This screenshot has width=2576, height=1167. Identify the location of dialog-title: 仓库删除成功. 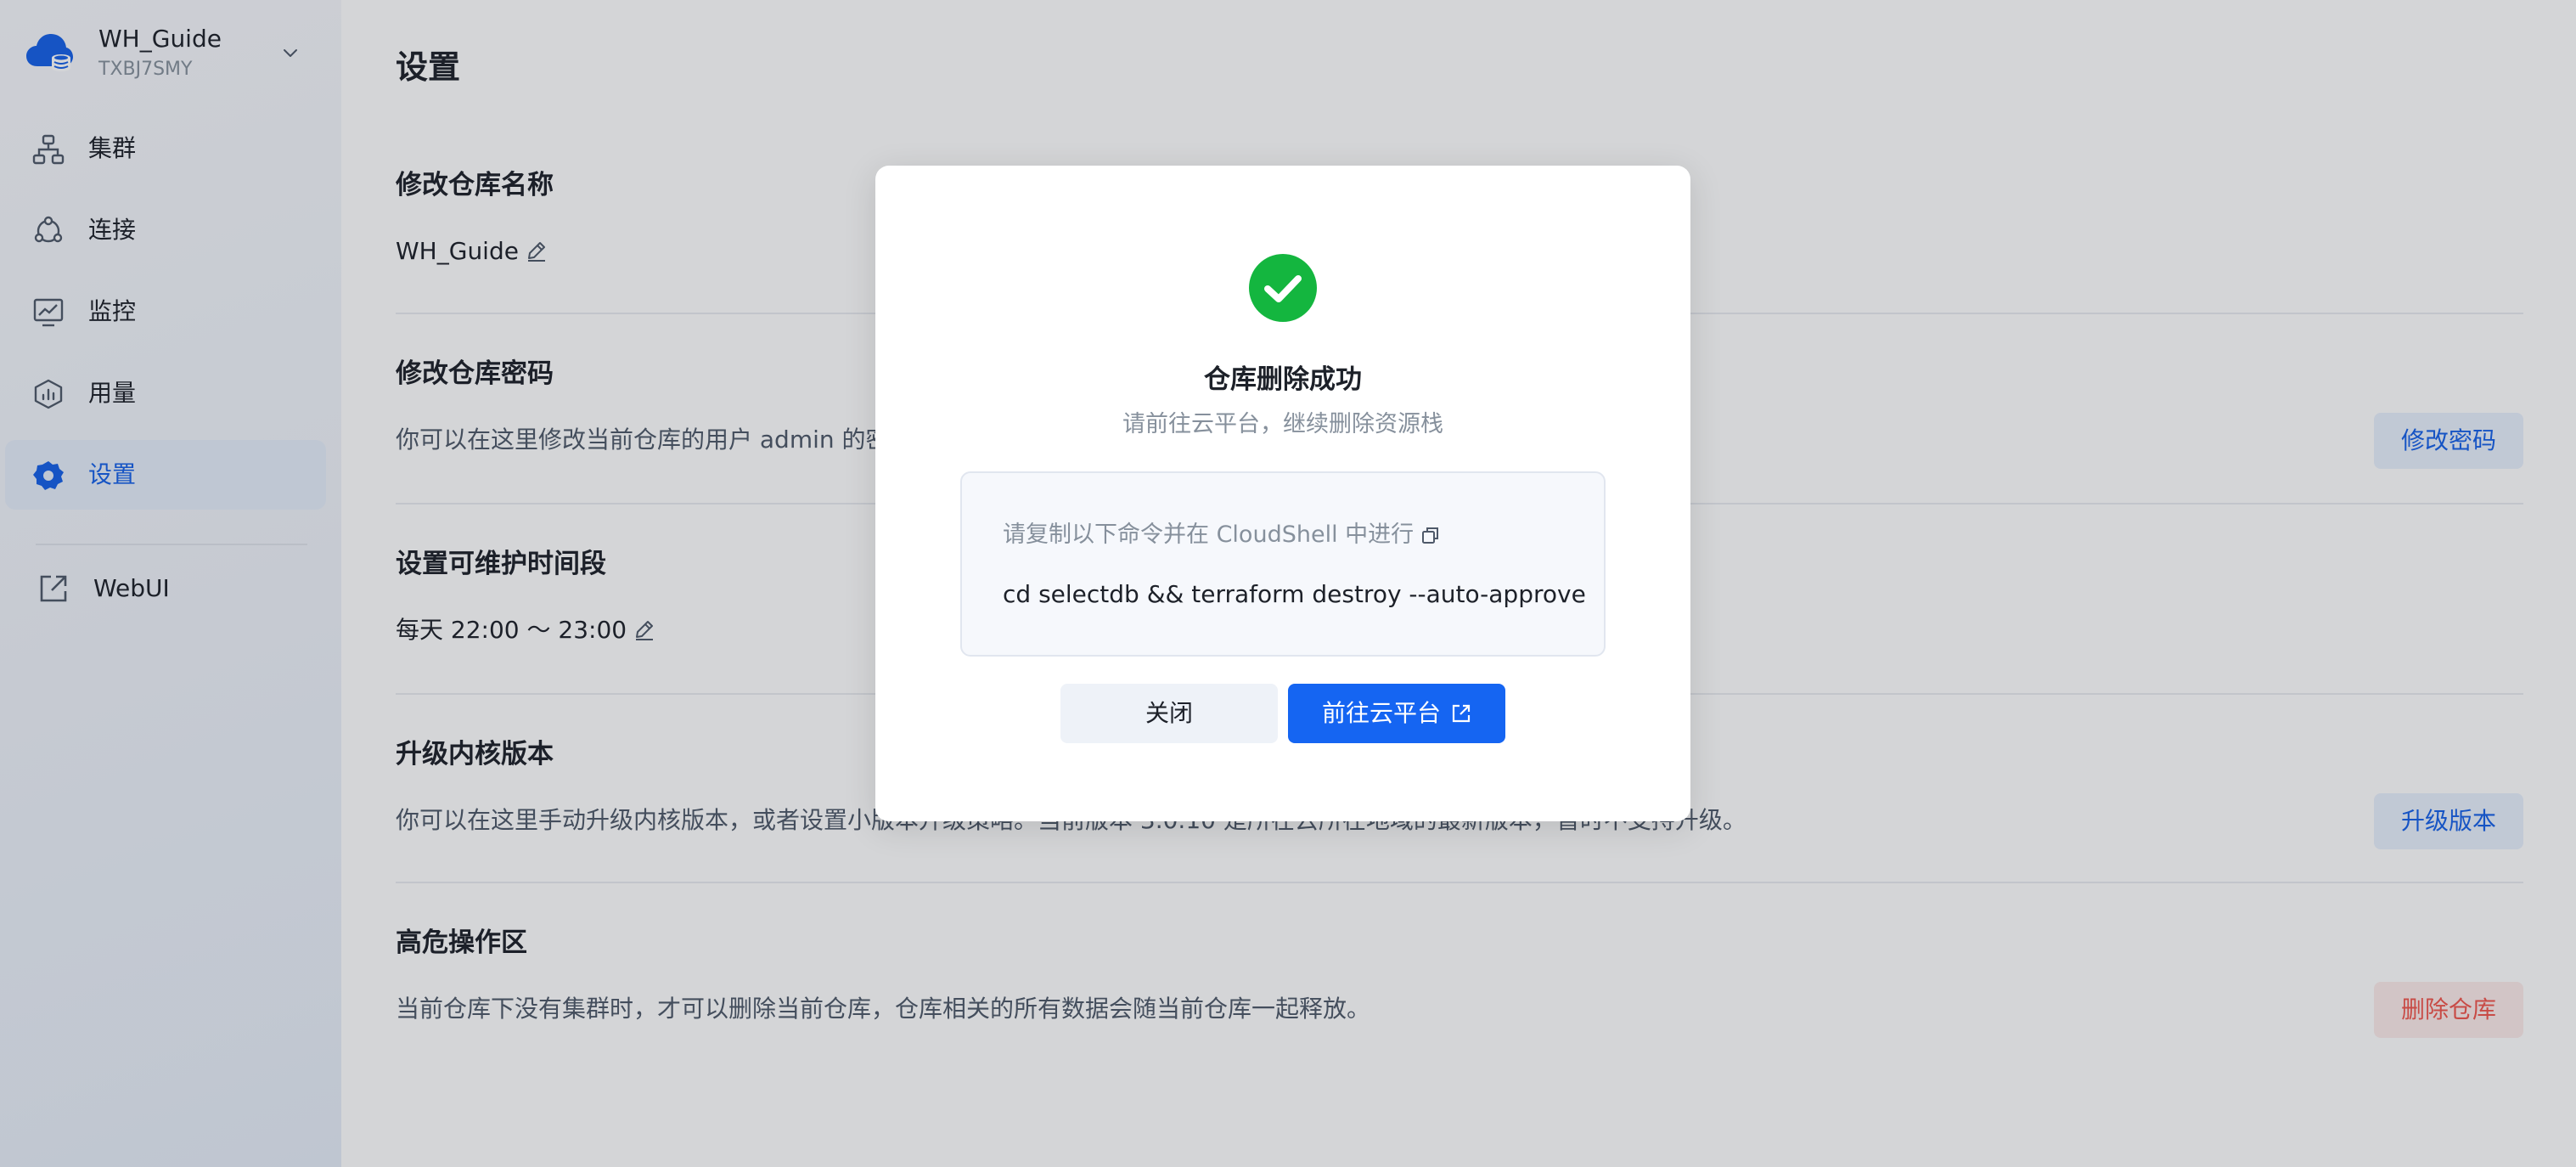
(1283, 380).